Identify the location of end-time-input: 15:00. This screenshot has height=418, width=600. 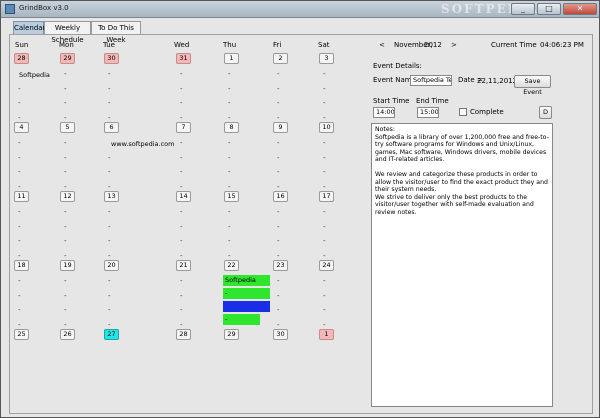
(428, 112).